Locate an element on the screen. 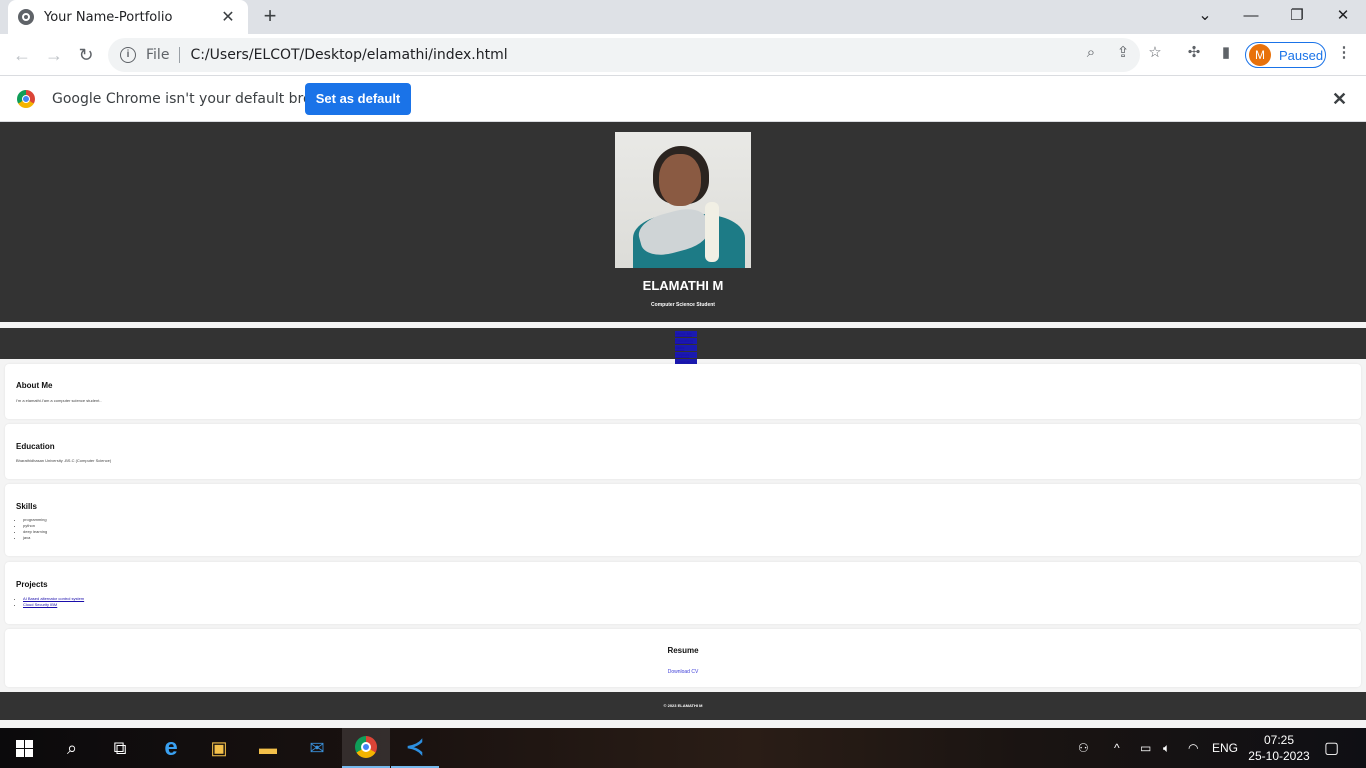 This screenshot has width=1366, height=768. skills-heading: Skills is located at coordinates (26, 506).